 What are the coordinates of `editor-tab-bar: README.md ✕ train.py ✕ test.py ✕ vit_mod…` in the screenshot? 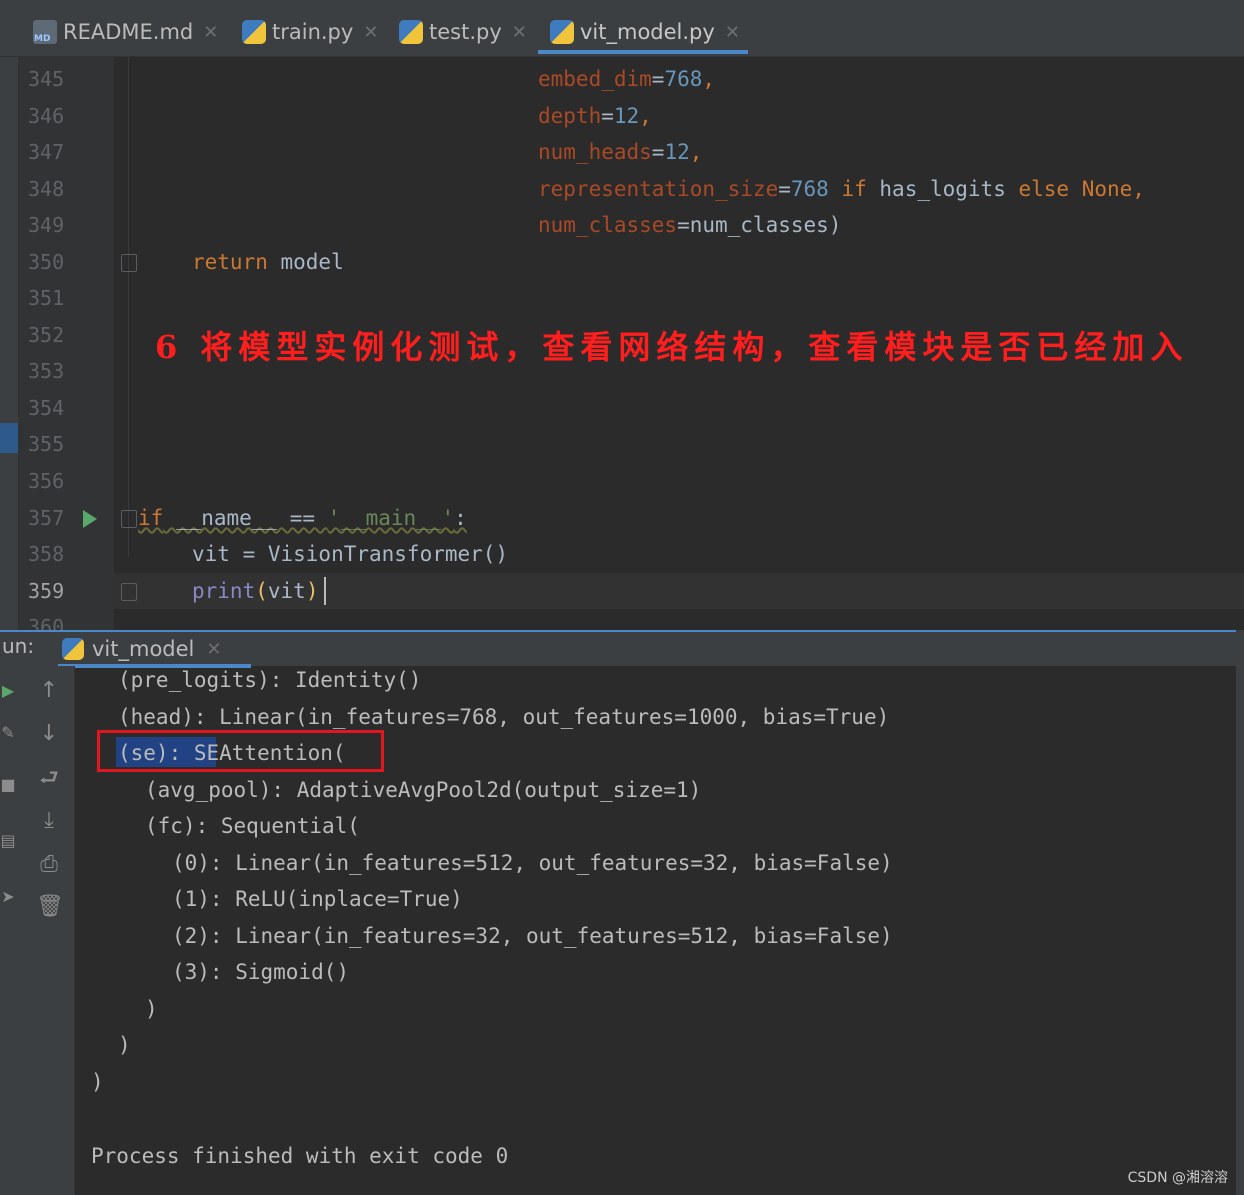 It's located at (622, 28).